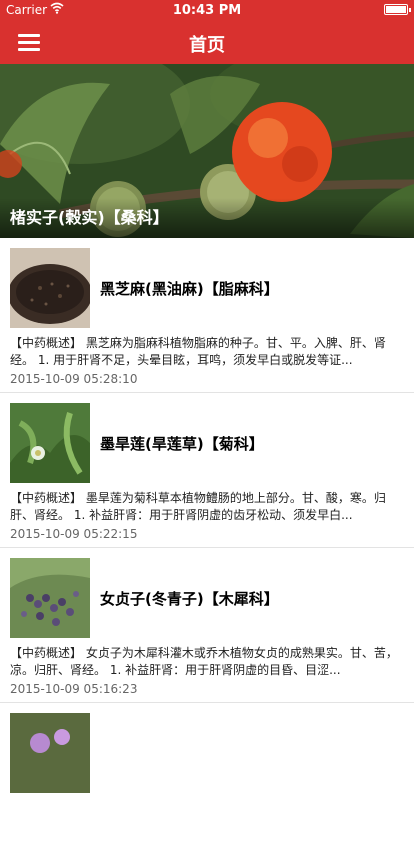 The image size is (414, 858). What do you see at coordinates (189, 599) in the screenshot?
I see `item-title: 女贞子(冬青子)【木犀科】` at bounding box center [189, 599].